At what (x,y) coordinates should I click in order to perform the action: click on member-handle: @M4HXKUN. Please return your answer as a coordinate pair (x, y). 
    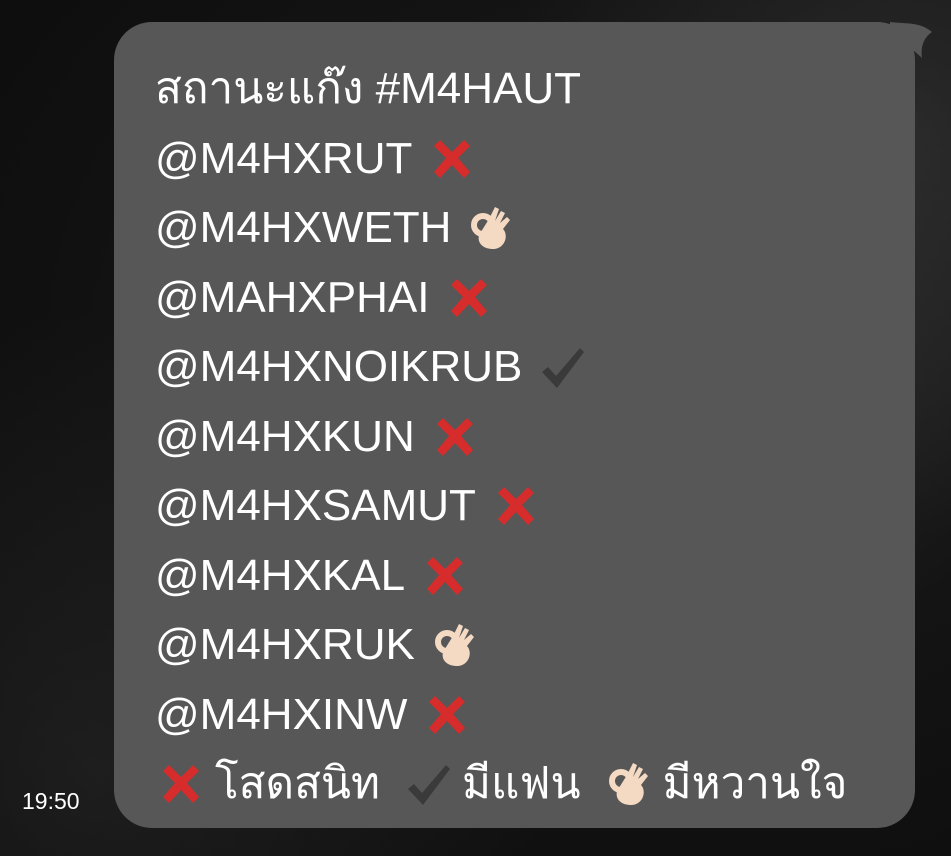
    Looking at the image, I should click on (285, 437).